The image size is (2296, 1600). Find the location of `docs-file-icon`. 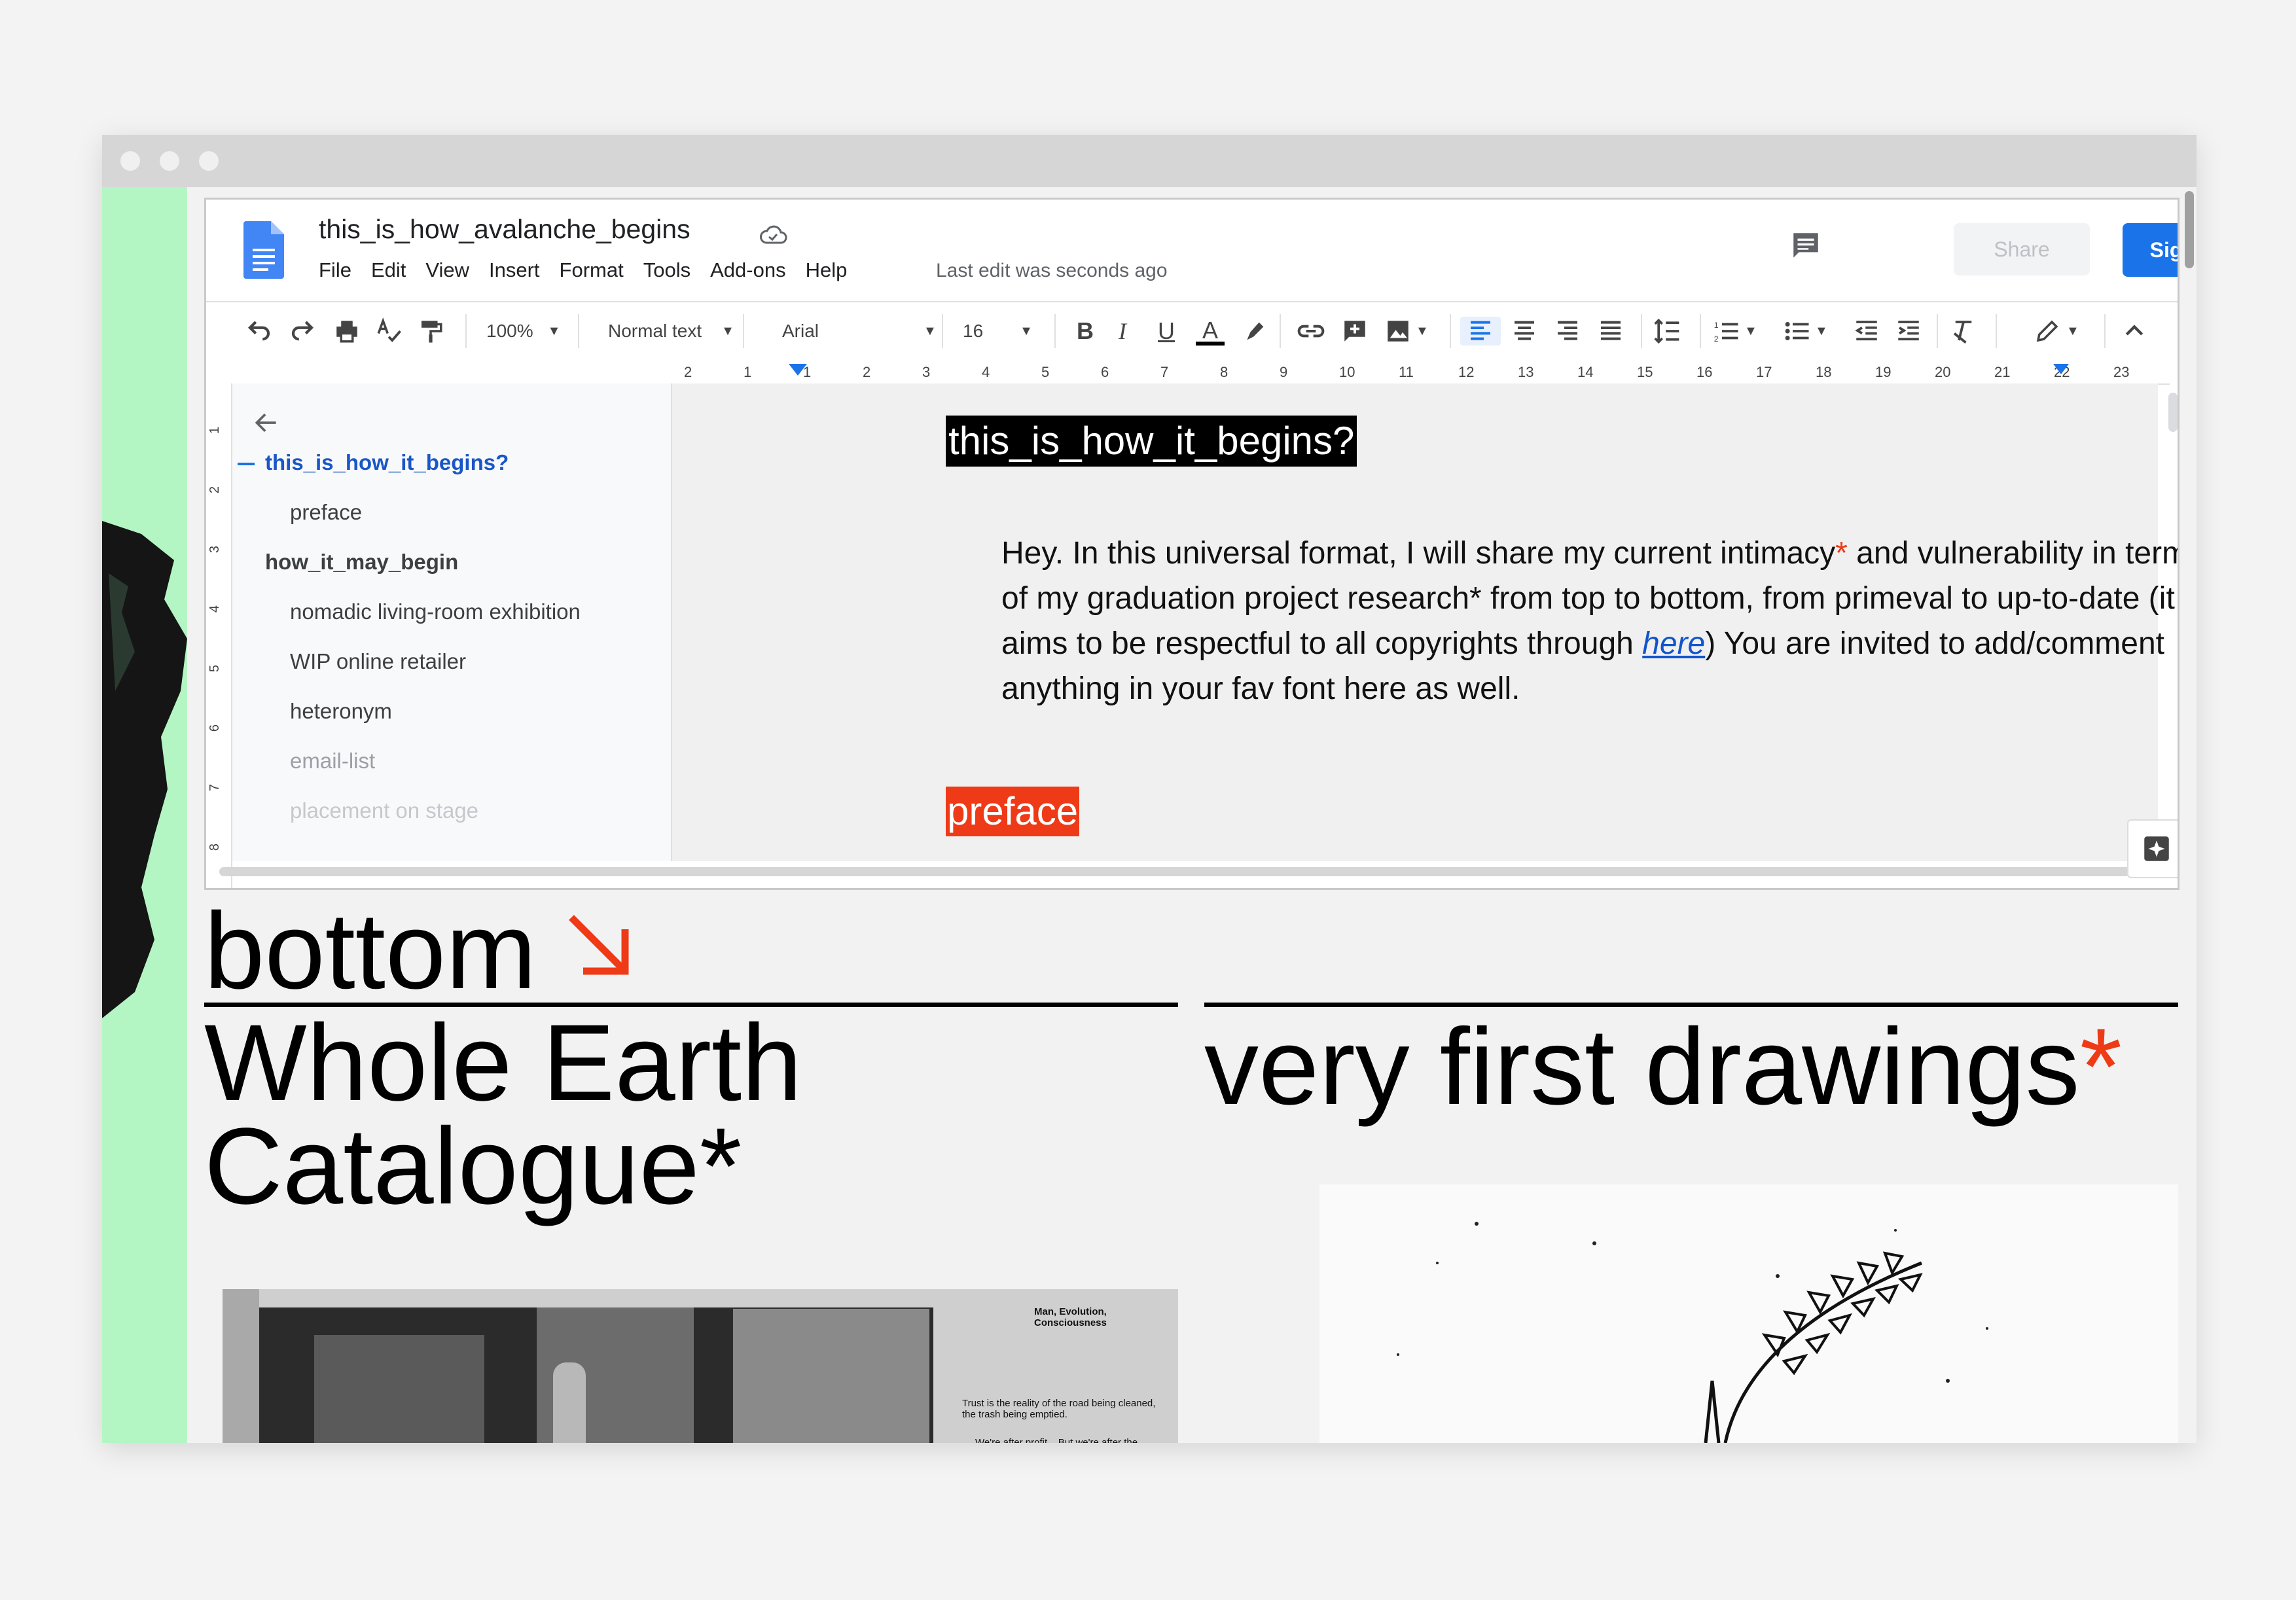

docs-file-icon is located at coordinates (263, 250).